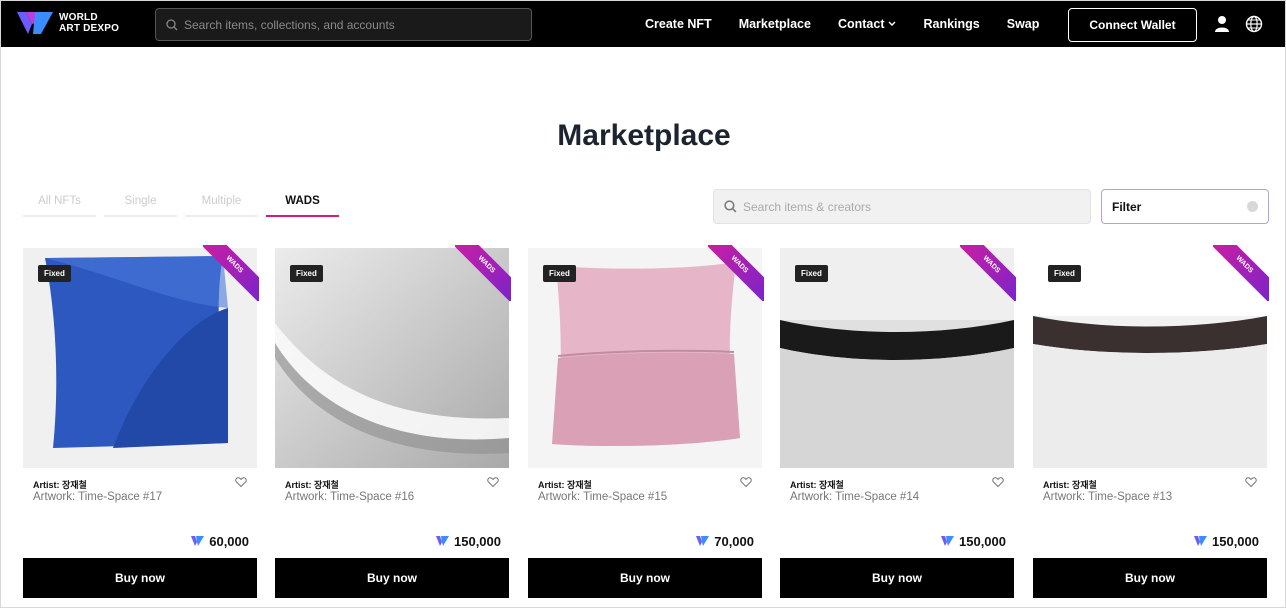 This screenshot has height=608, width=1286. What do you see at coordinates (302, 206) in the screenshot?
I see `tab-wads: WADS` at bounding box center [302, 206].